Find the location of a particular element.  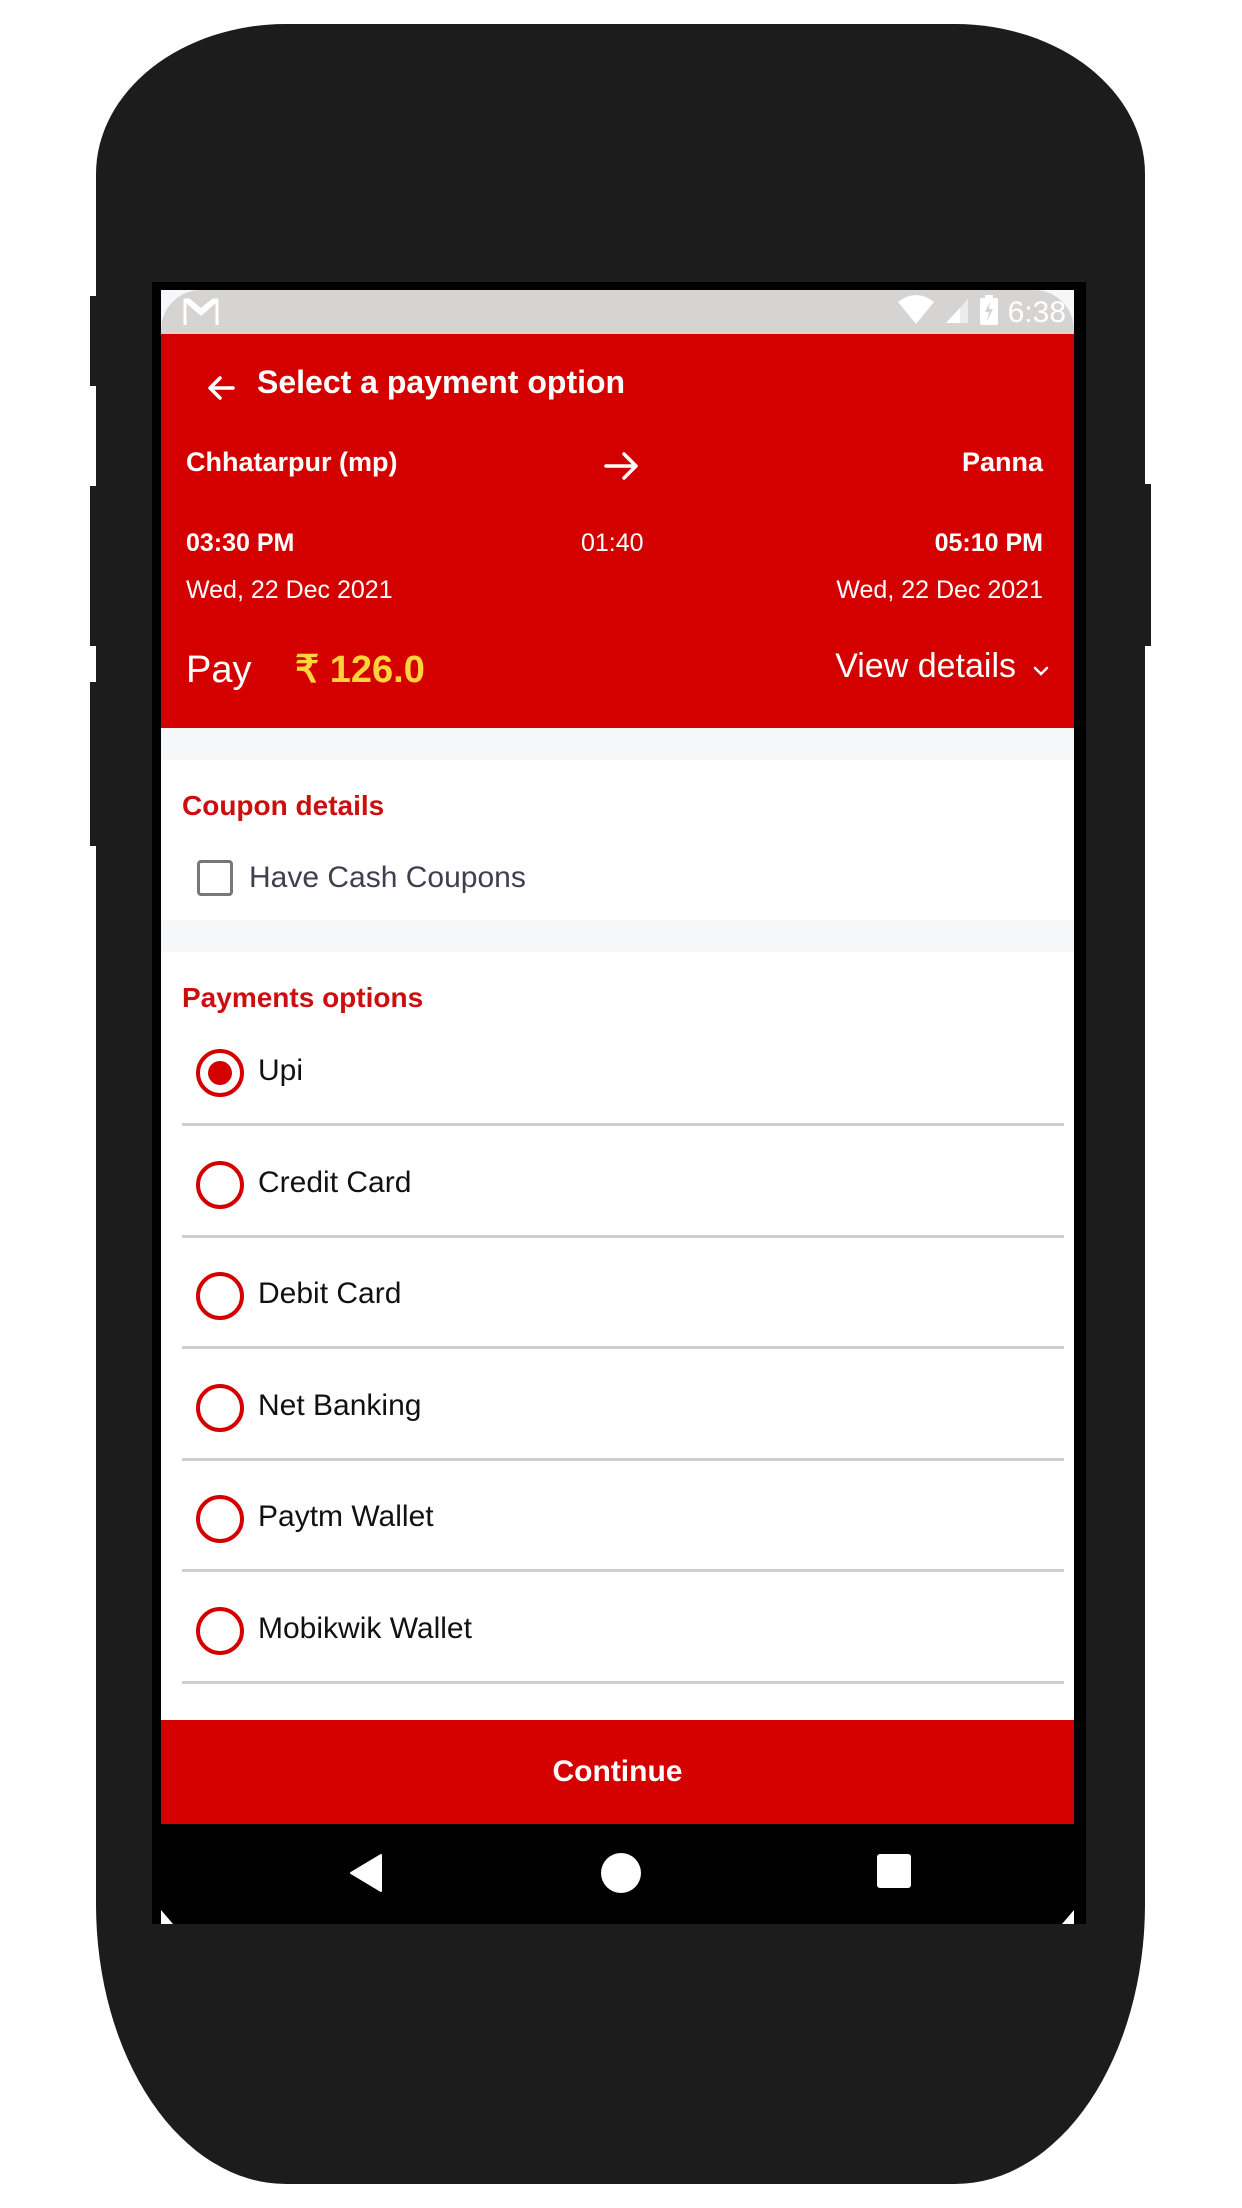

coupon-section-title: Coupon details is located at coordinates (283, 805).